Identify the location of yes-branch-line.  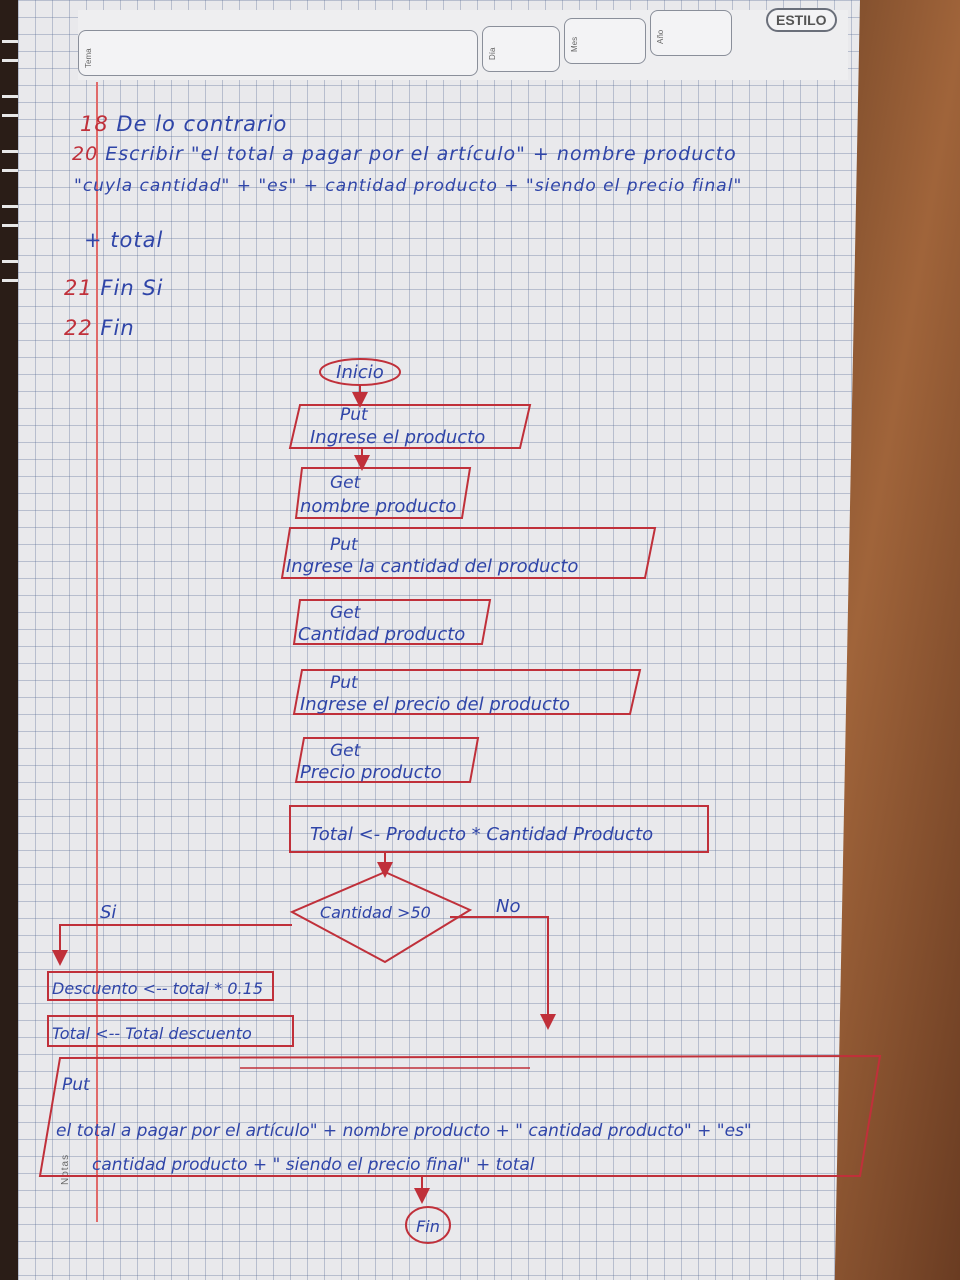
(172, 945).